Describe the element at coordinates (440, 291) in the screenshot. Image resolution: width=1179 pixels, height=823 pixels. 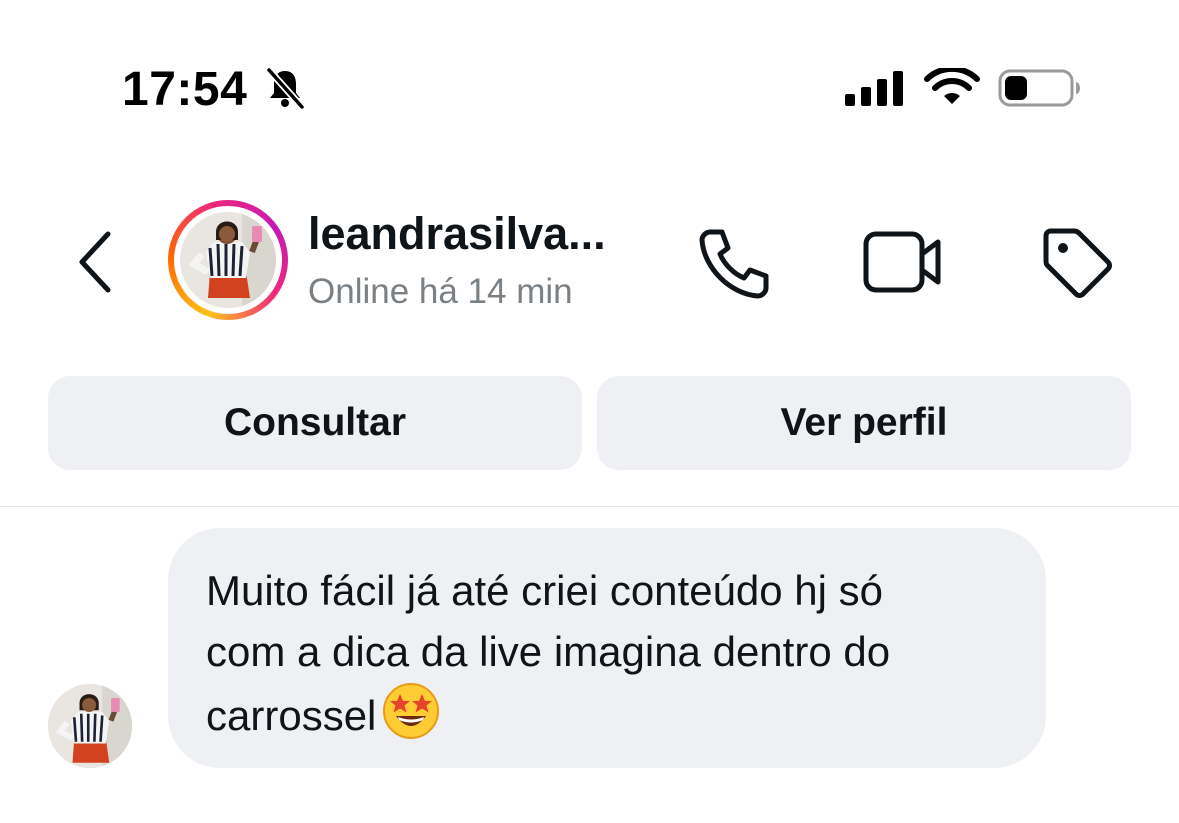
I see `presence-status: Online há 14 min` at that location.